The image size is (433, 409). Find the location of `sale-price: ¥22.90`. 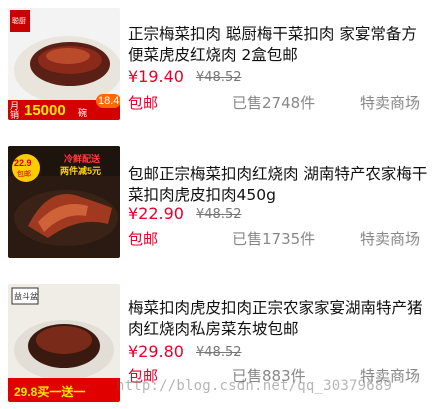

sale-price: ¥22.90 is located at coordinates (156, 213).